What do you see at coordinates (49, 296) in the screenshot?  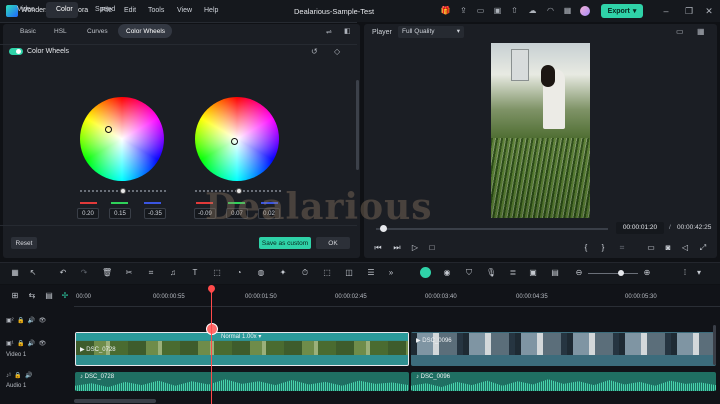 I see `track-manager-icon: ▤` at bounding box center [49, 296].